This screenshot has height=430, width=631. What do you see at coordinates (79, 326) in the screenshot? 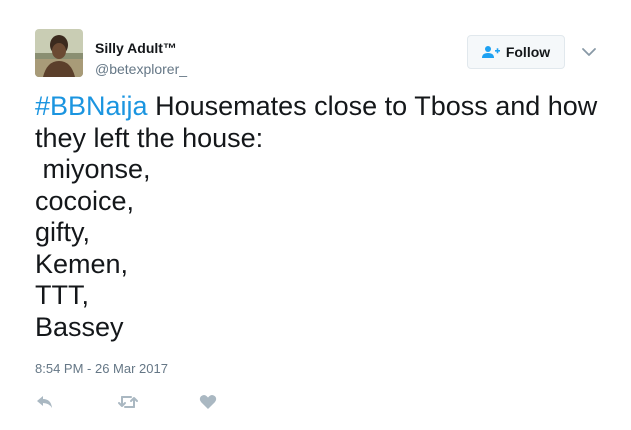
I see `tweet-line: Bassey` at bounding box center [79, 326].